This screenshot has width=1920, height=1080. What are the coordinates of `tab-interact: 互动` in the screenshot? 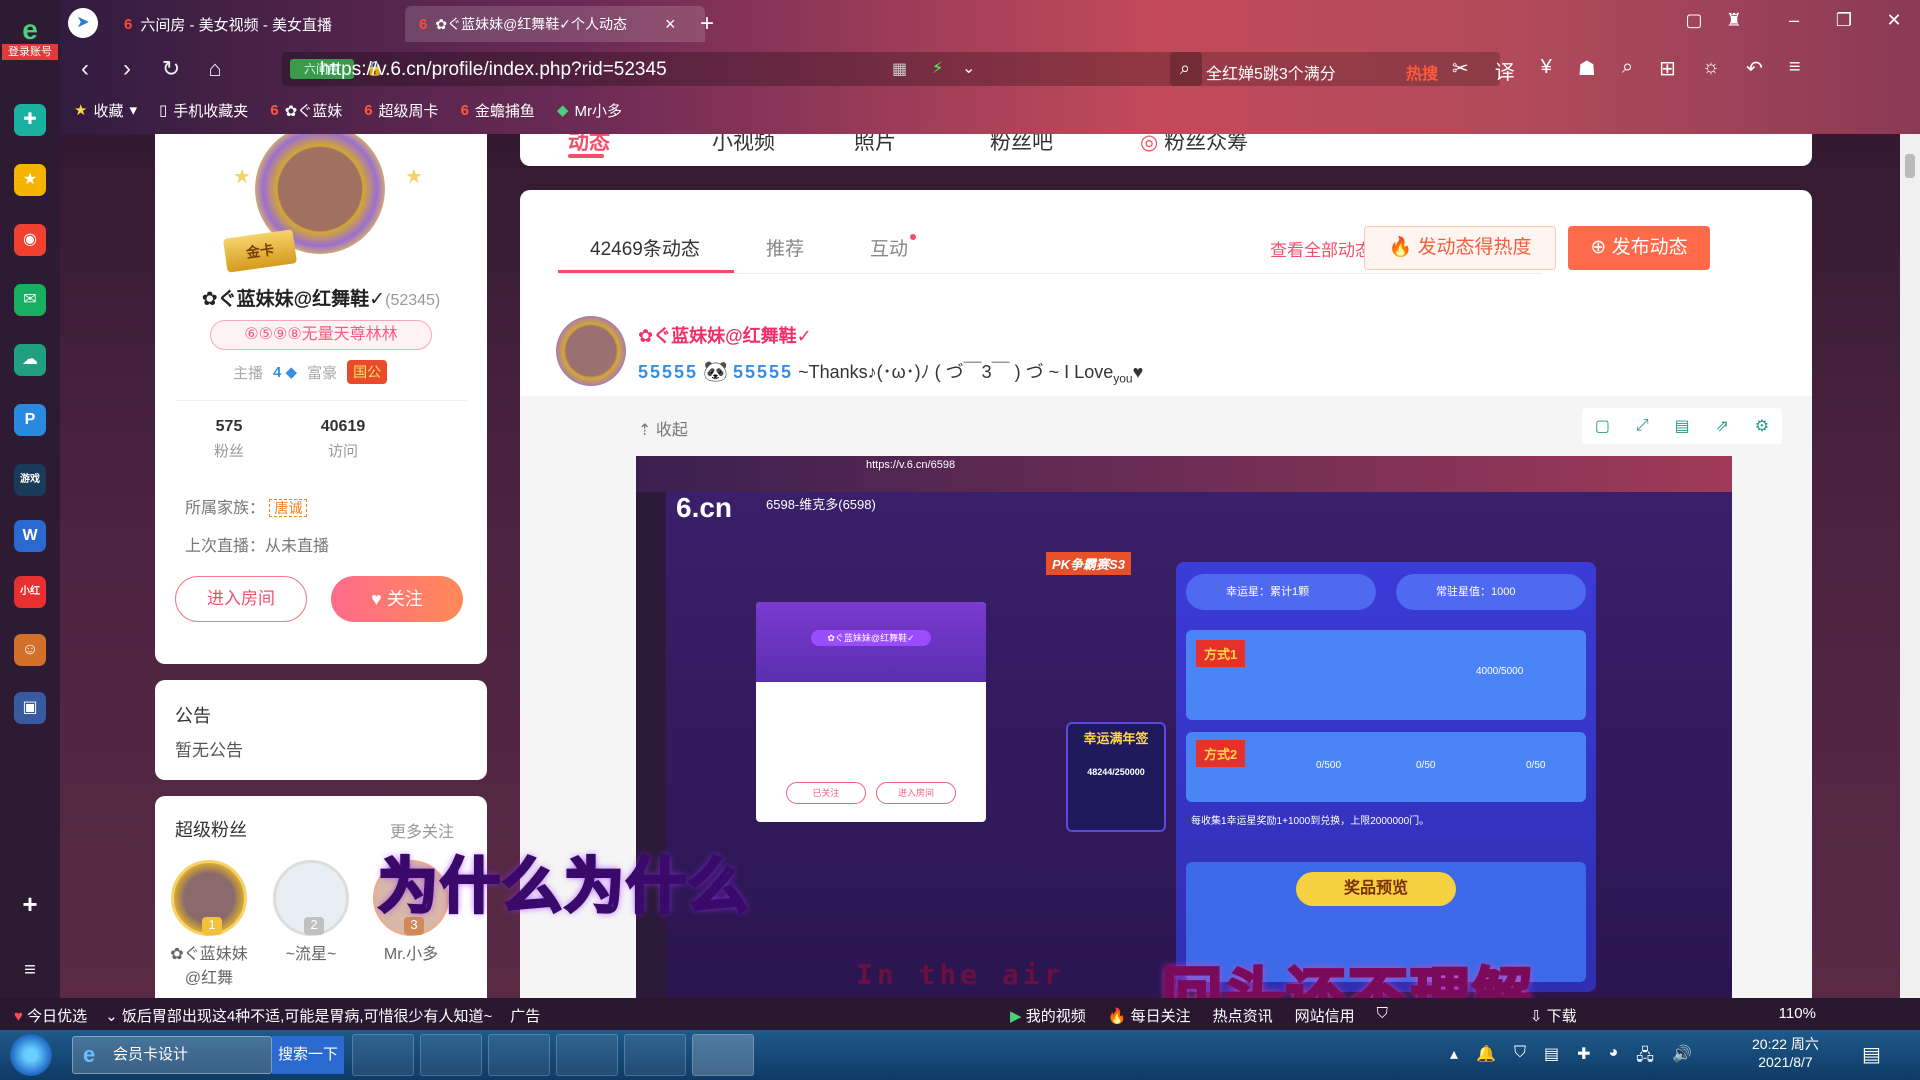 It's located at (889, 247).